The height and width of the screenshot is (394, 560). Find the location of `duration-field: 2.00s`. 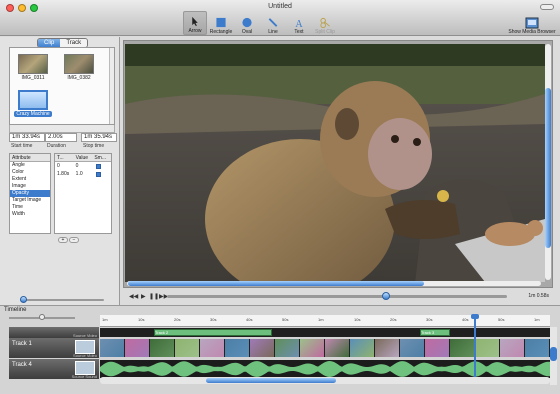

duration-field: 2.00s is located at coordinates (61, 137).